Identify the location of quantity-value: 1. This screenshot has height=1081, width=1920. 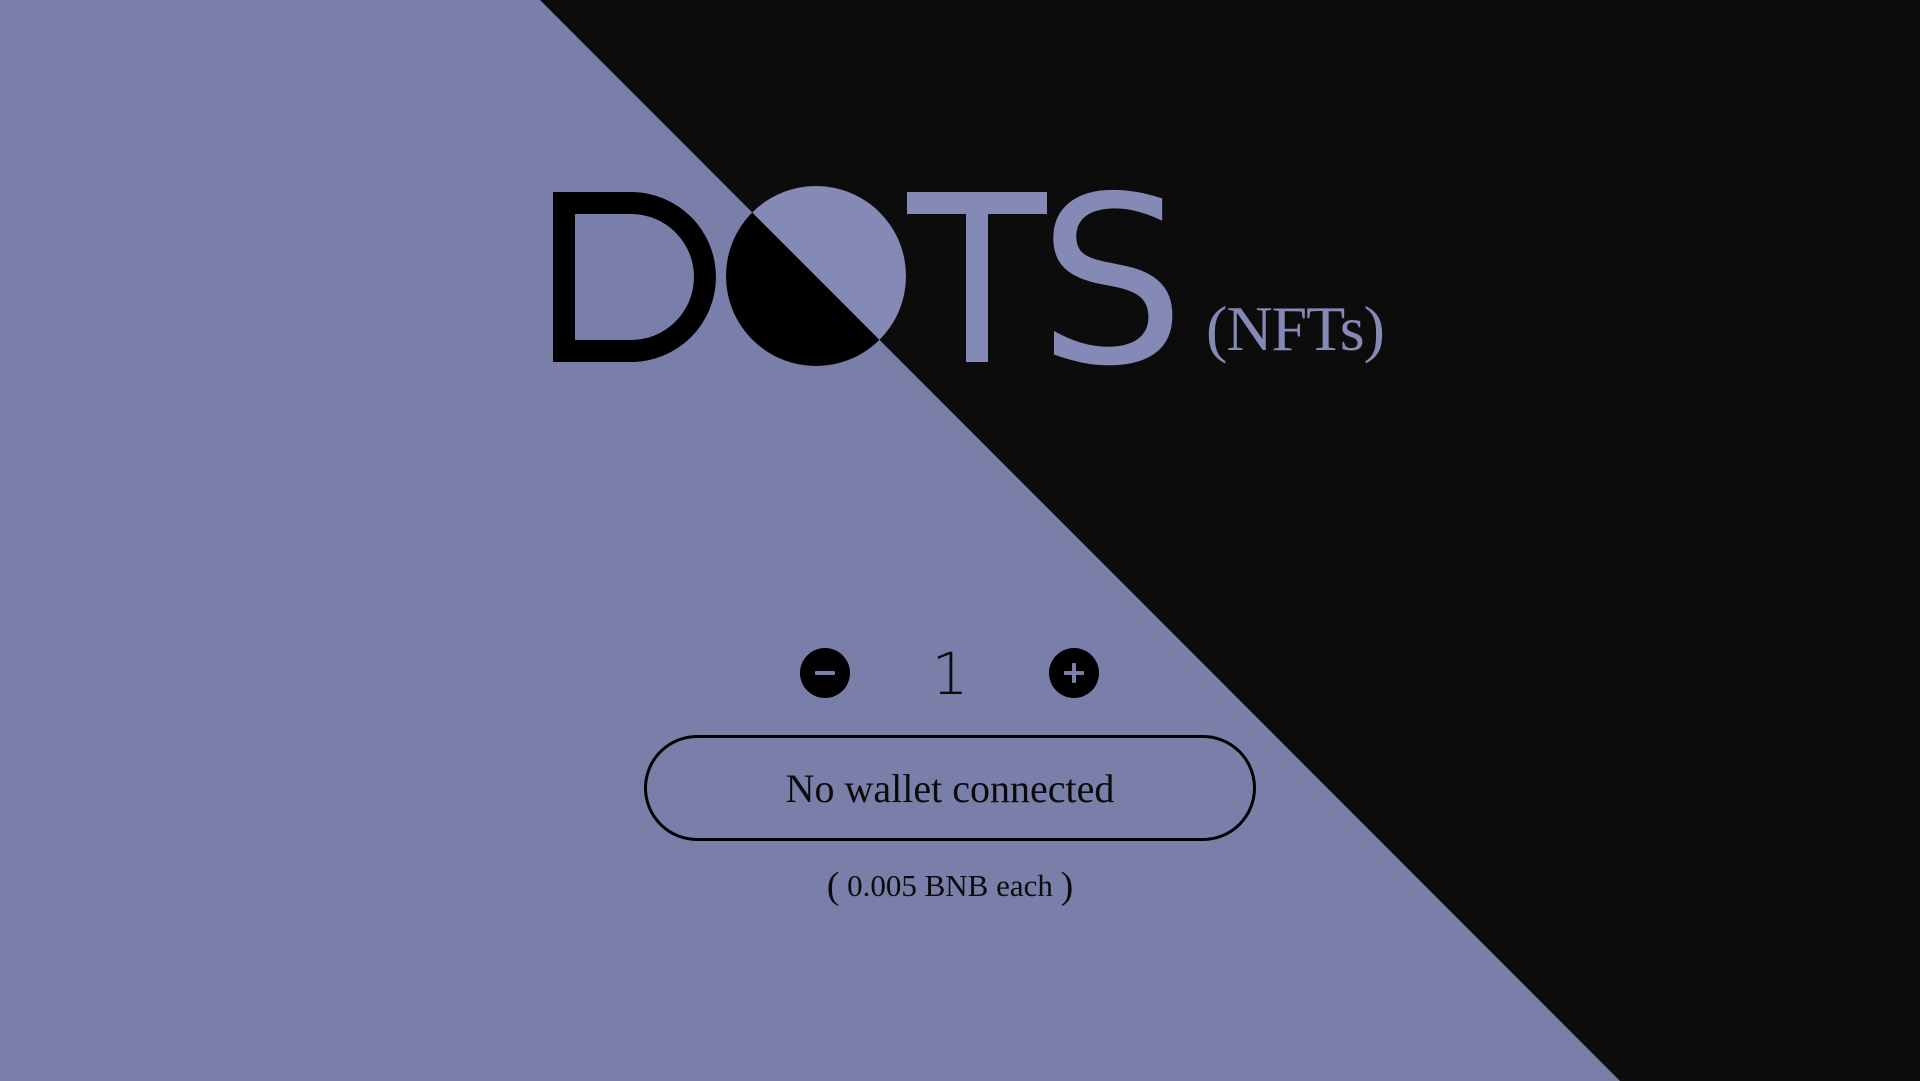
(950, 674).